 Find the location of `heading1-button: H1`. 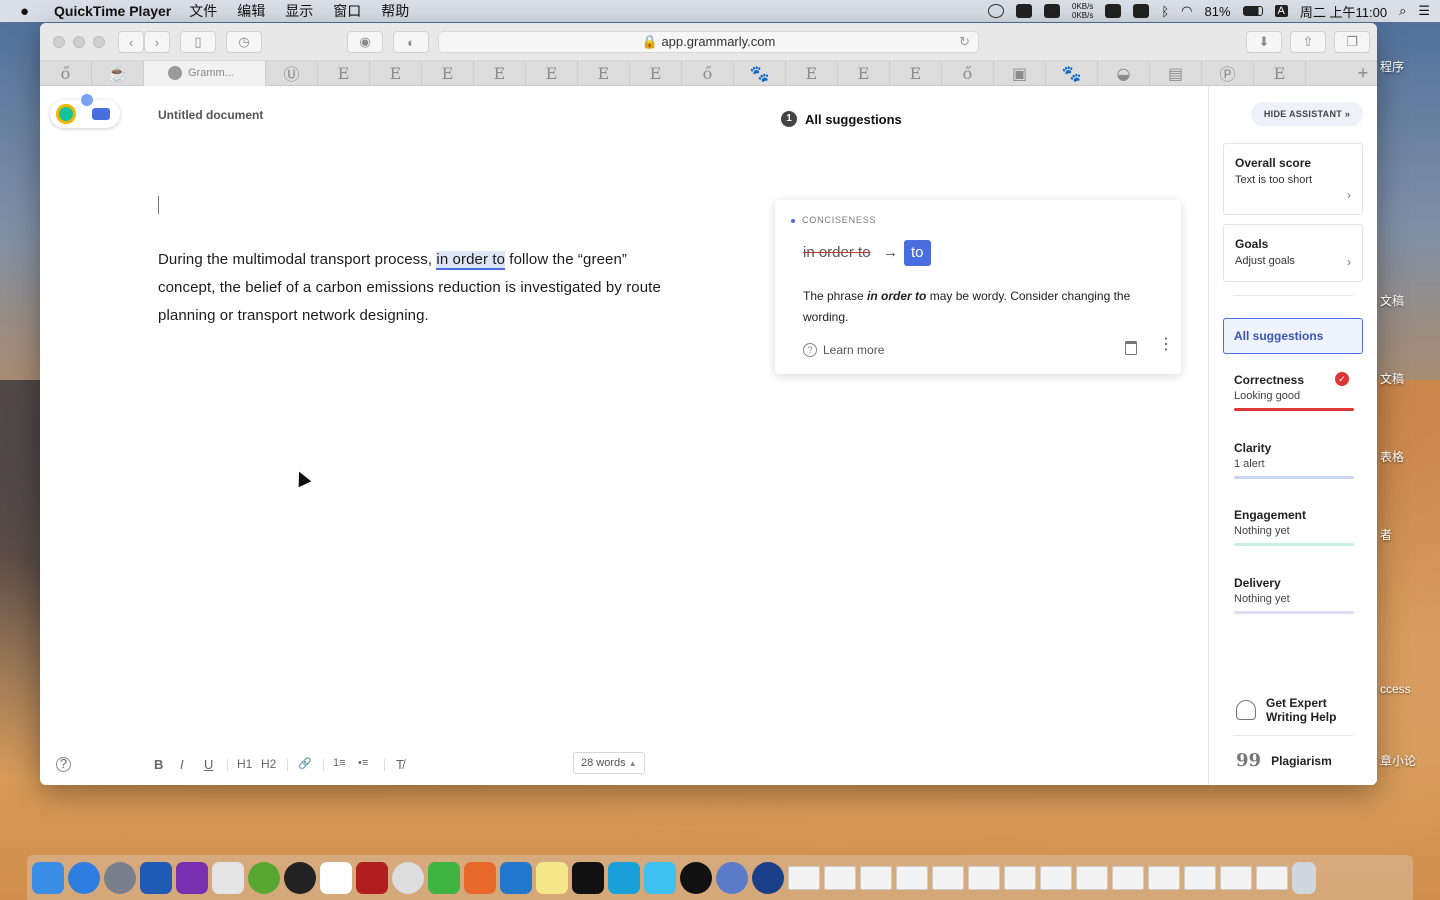

heading1-button: H1 is located at coordinates (244, 764).